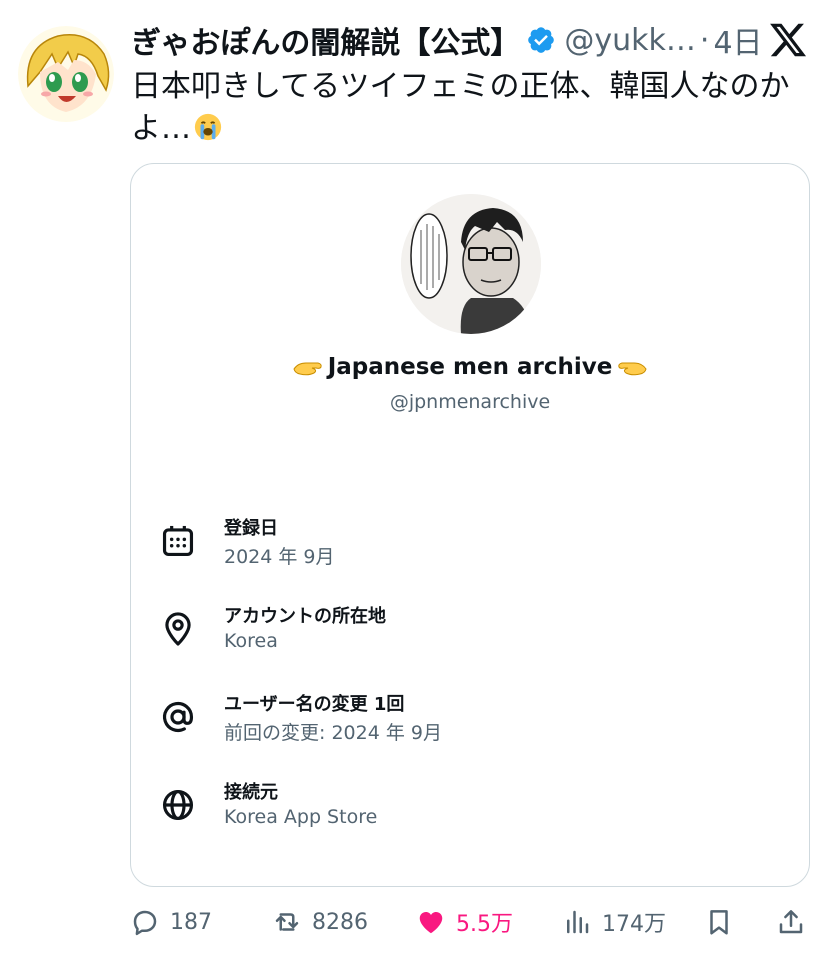 The image size is (828, 972). What do you see at coordinates (251, 641) in the screenshot?
I see `info-value: Korea` at bounding box center [251, 641].